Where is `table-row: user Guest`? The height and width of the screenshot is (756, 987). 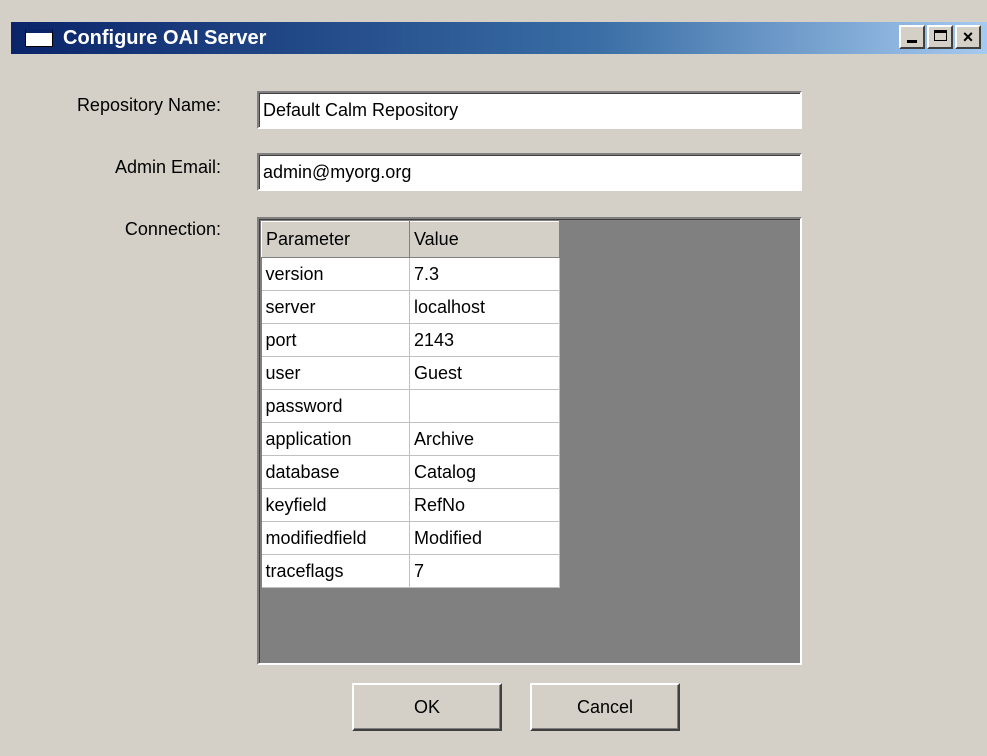 table-row: user Guest is located at coordinates (410, 373).